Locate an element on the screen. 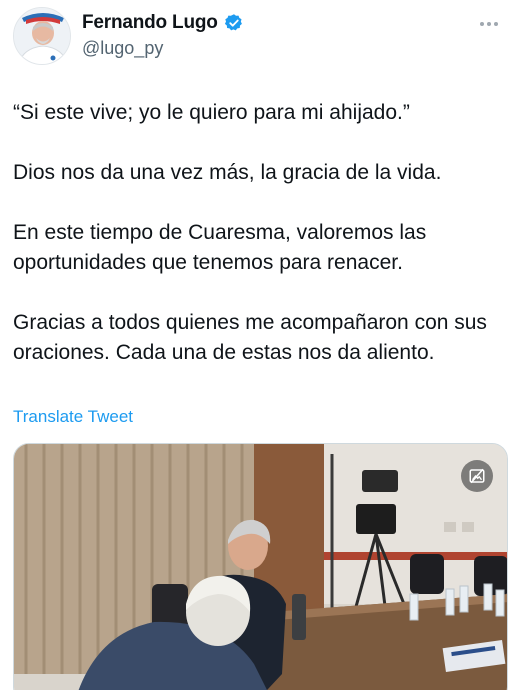 This screenshot has height=690, width=513. no-image-icon is located at coordinates (477, 476).